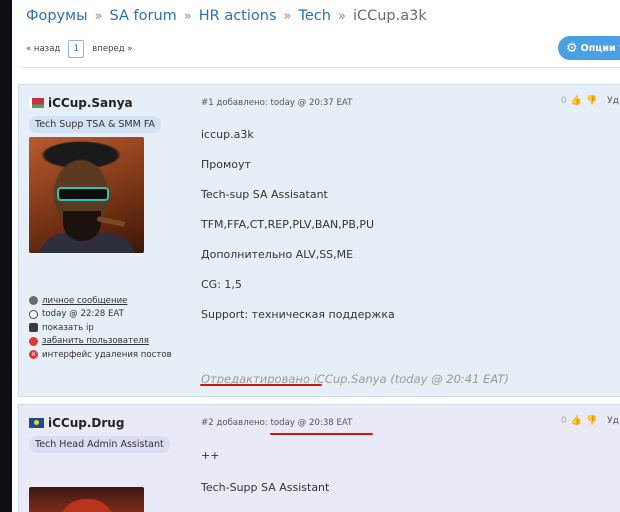  What do you see at coordinates (449, 379) in the screenshot?
I see `edited-timestamp: (today @ 20:41 EAT)` at bounding box center [449, 379].